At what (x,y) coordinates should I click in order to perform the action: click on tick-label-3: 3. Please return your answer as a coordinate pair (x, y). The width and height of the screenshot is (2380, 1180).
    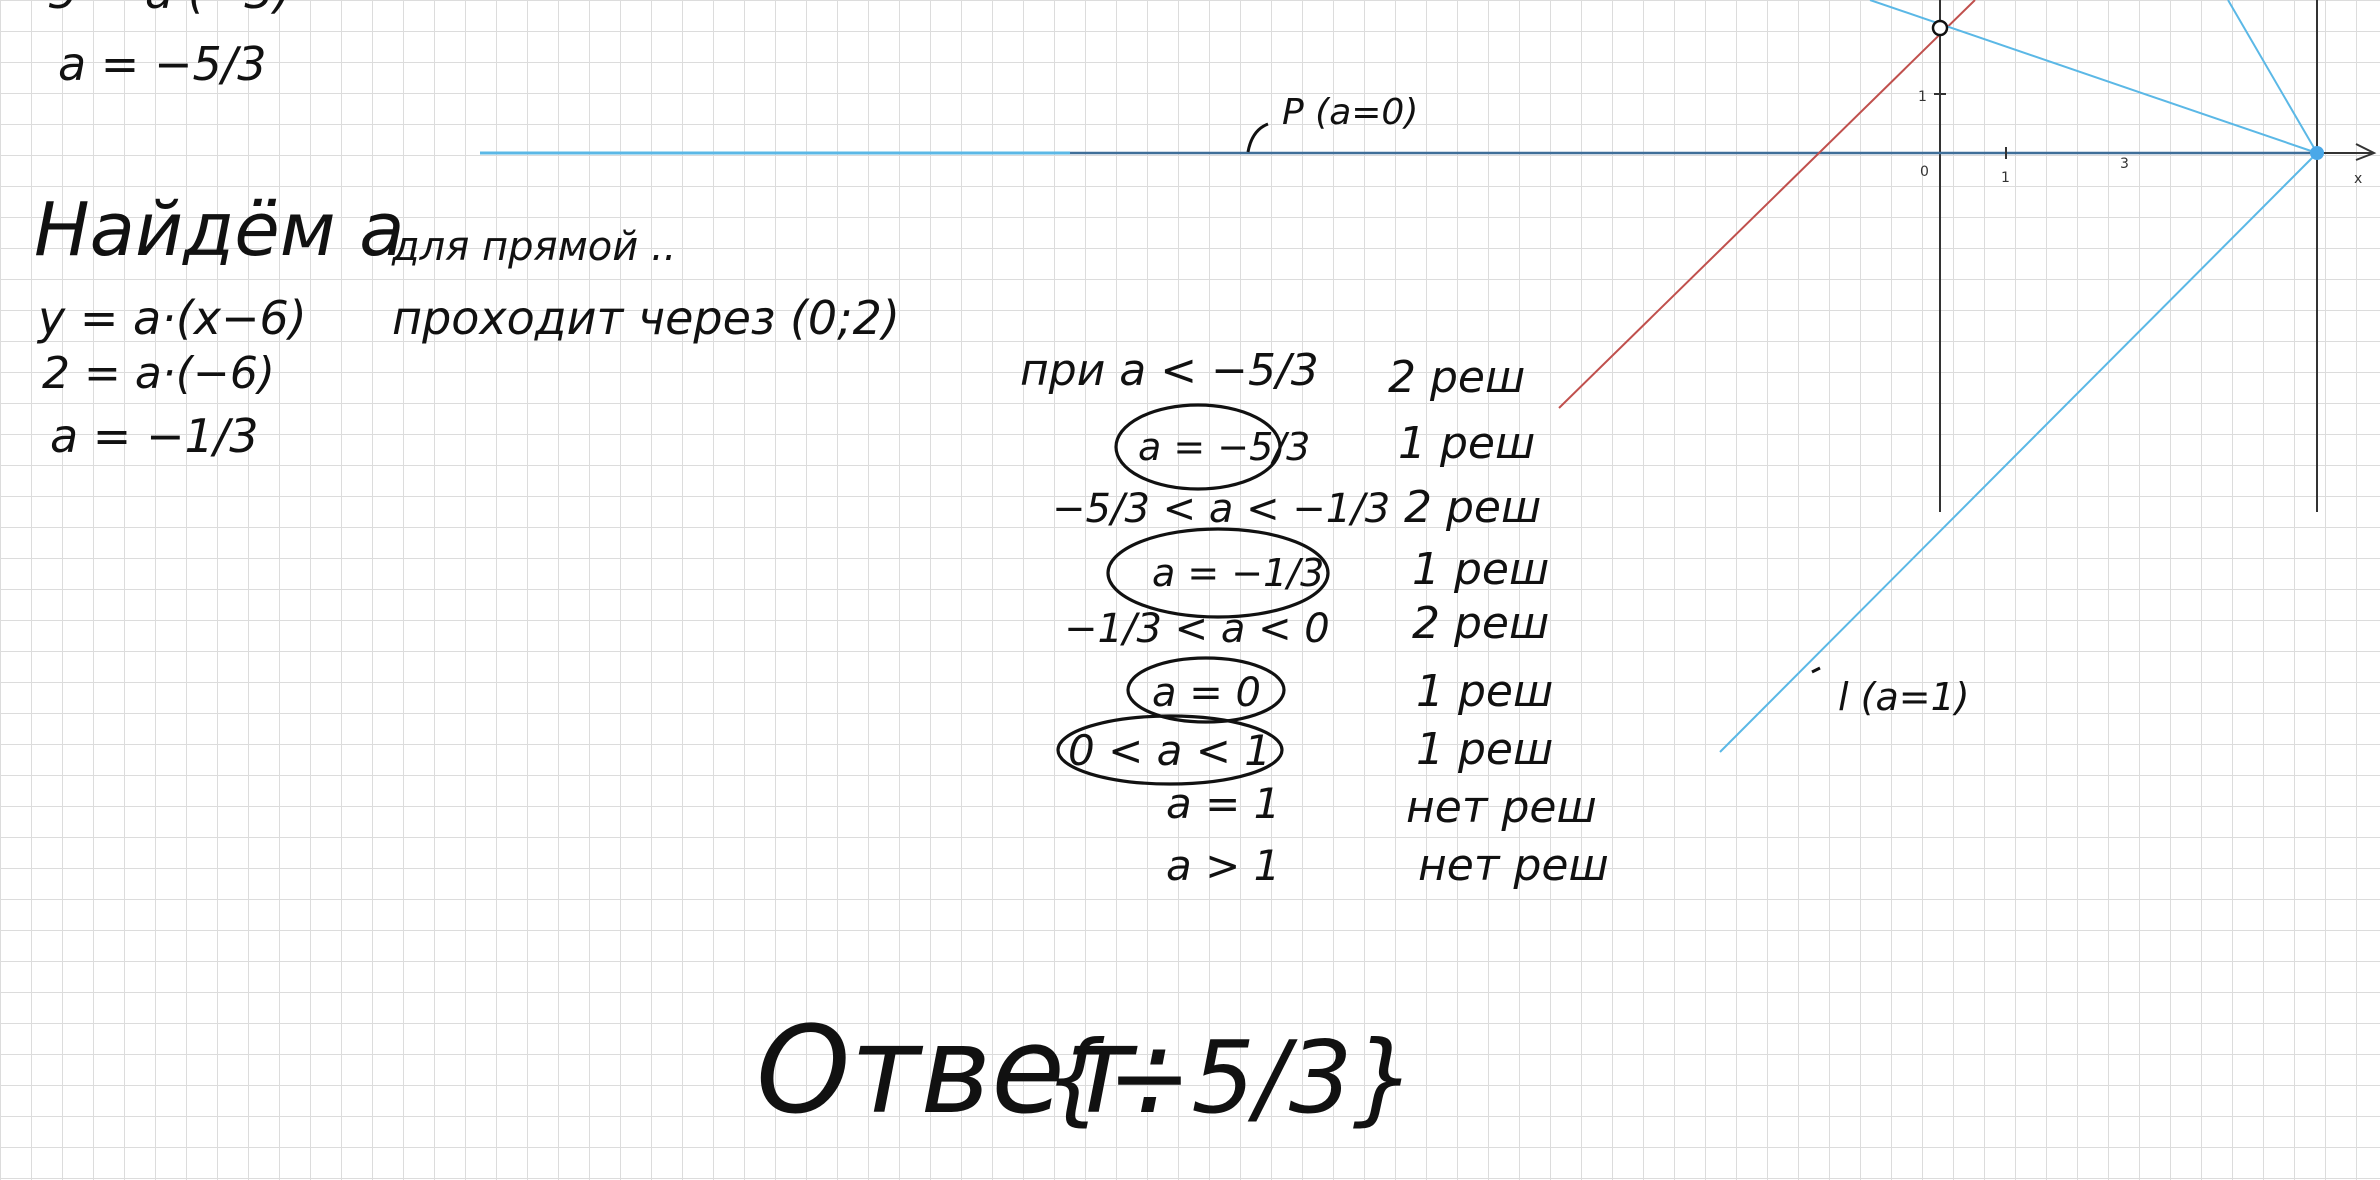
    Looking at the image, I should click on (2124, 164).